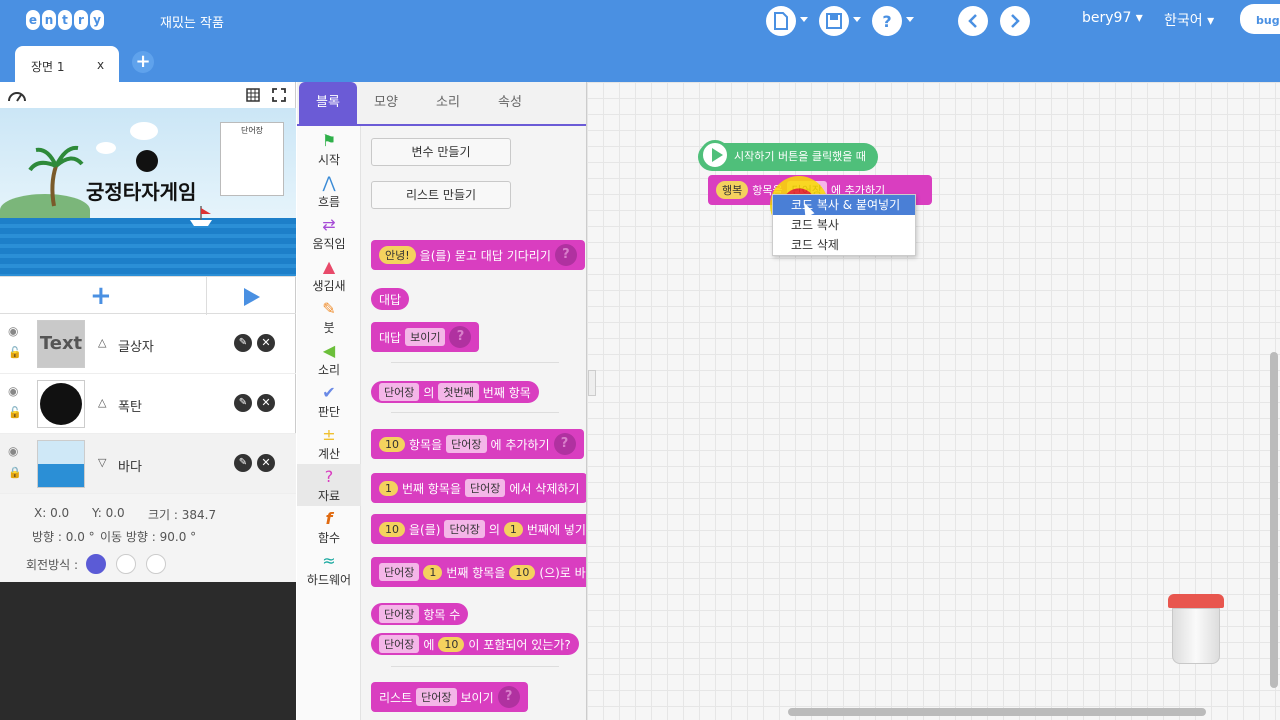 The height and width of the screenshot is (720, 1280). Describe the element at coordinates (388, 488) in the screenshot. I see `value-chip: 1` at that location.